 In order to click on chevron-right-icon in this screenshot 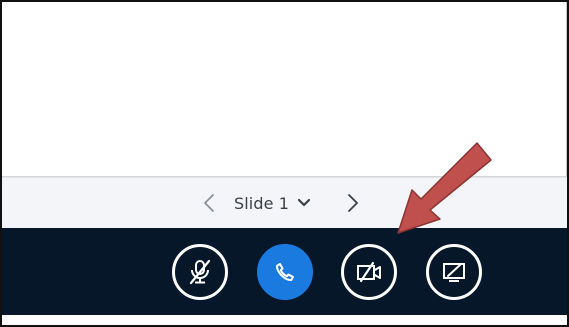, I will do `click(353, 203)`.